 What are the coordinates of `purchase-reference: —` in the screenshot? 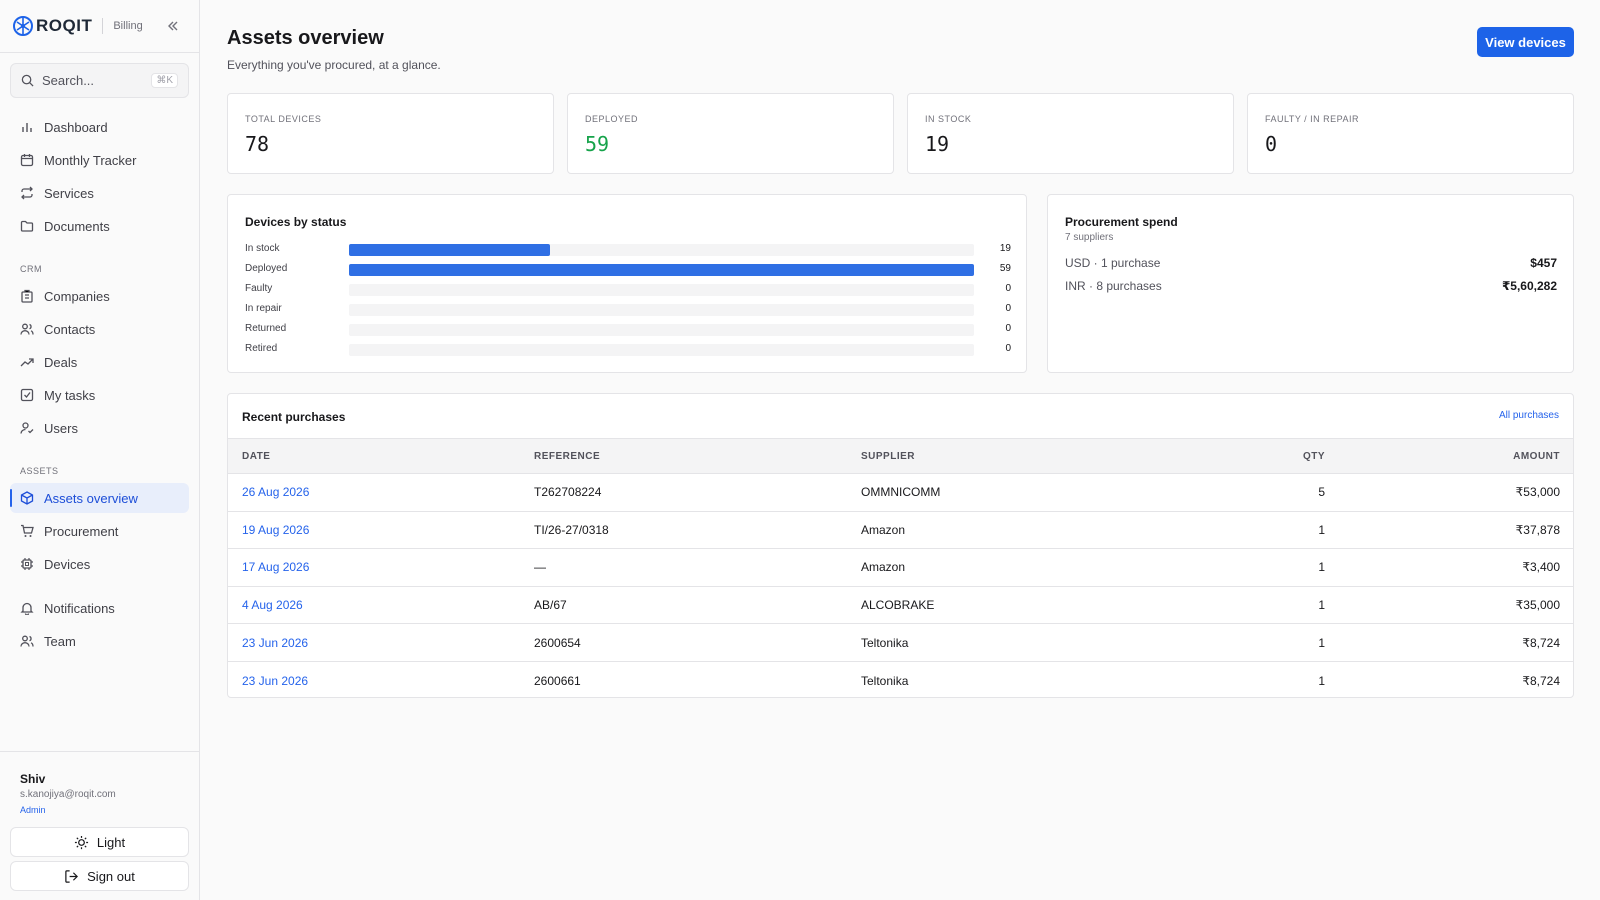 It's located at (697, 567).